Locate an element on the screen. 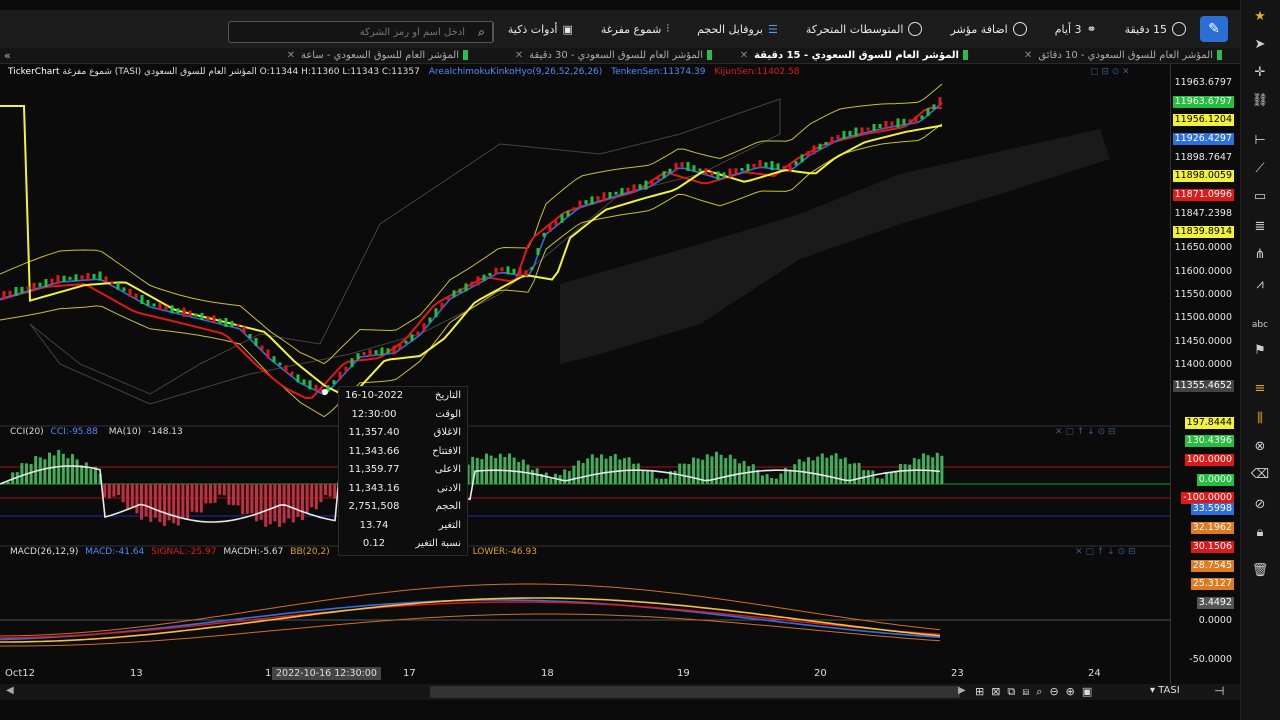  cursor-icon: ➤ is located at coordinates (1260, 45).